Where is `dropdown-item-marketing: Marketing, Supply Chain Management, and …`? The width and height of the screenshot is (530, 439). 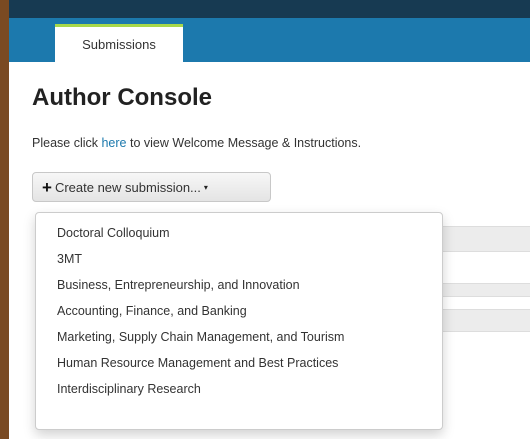 dropdown-item-marketing: Marketing, Supply Chain Management, and … is located at coordinates (239, 337).